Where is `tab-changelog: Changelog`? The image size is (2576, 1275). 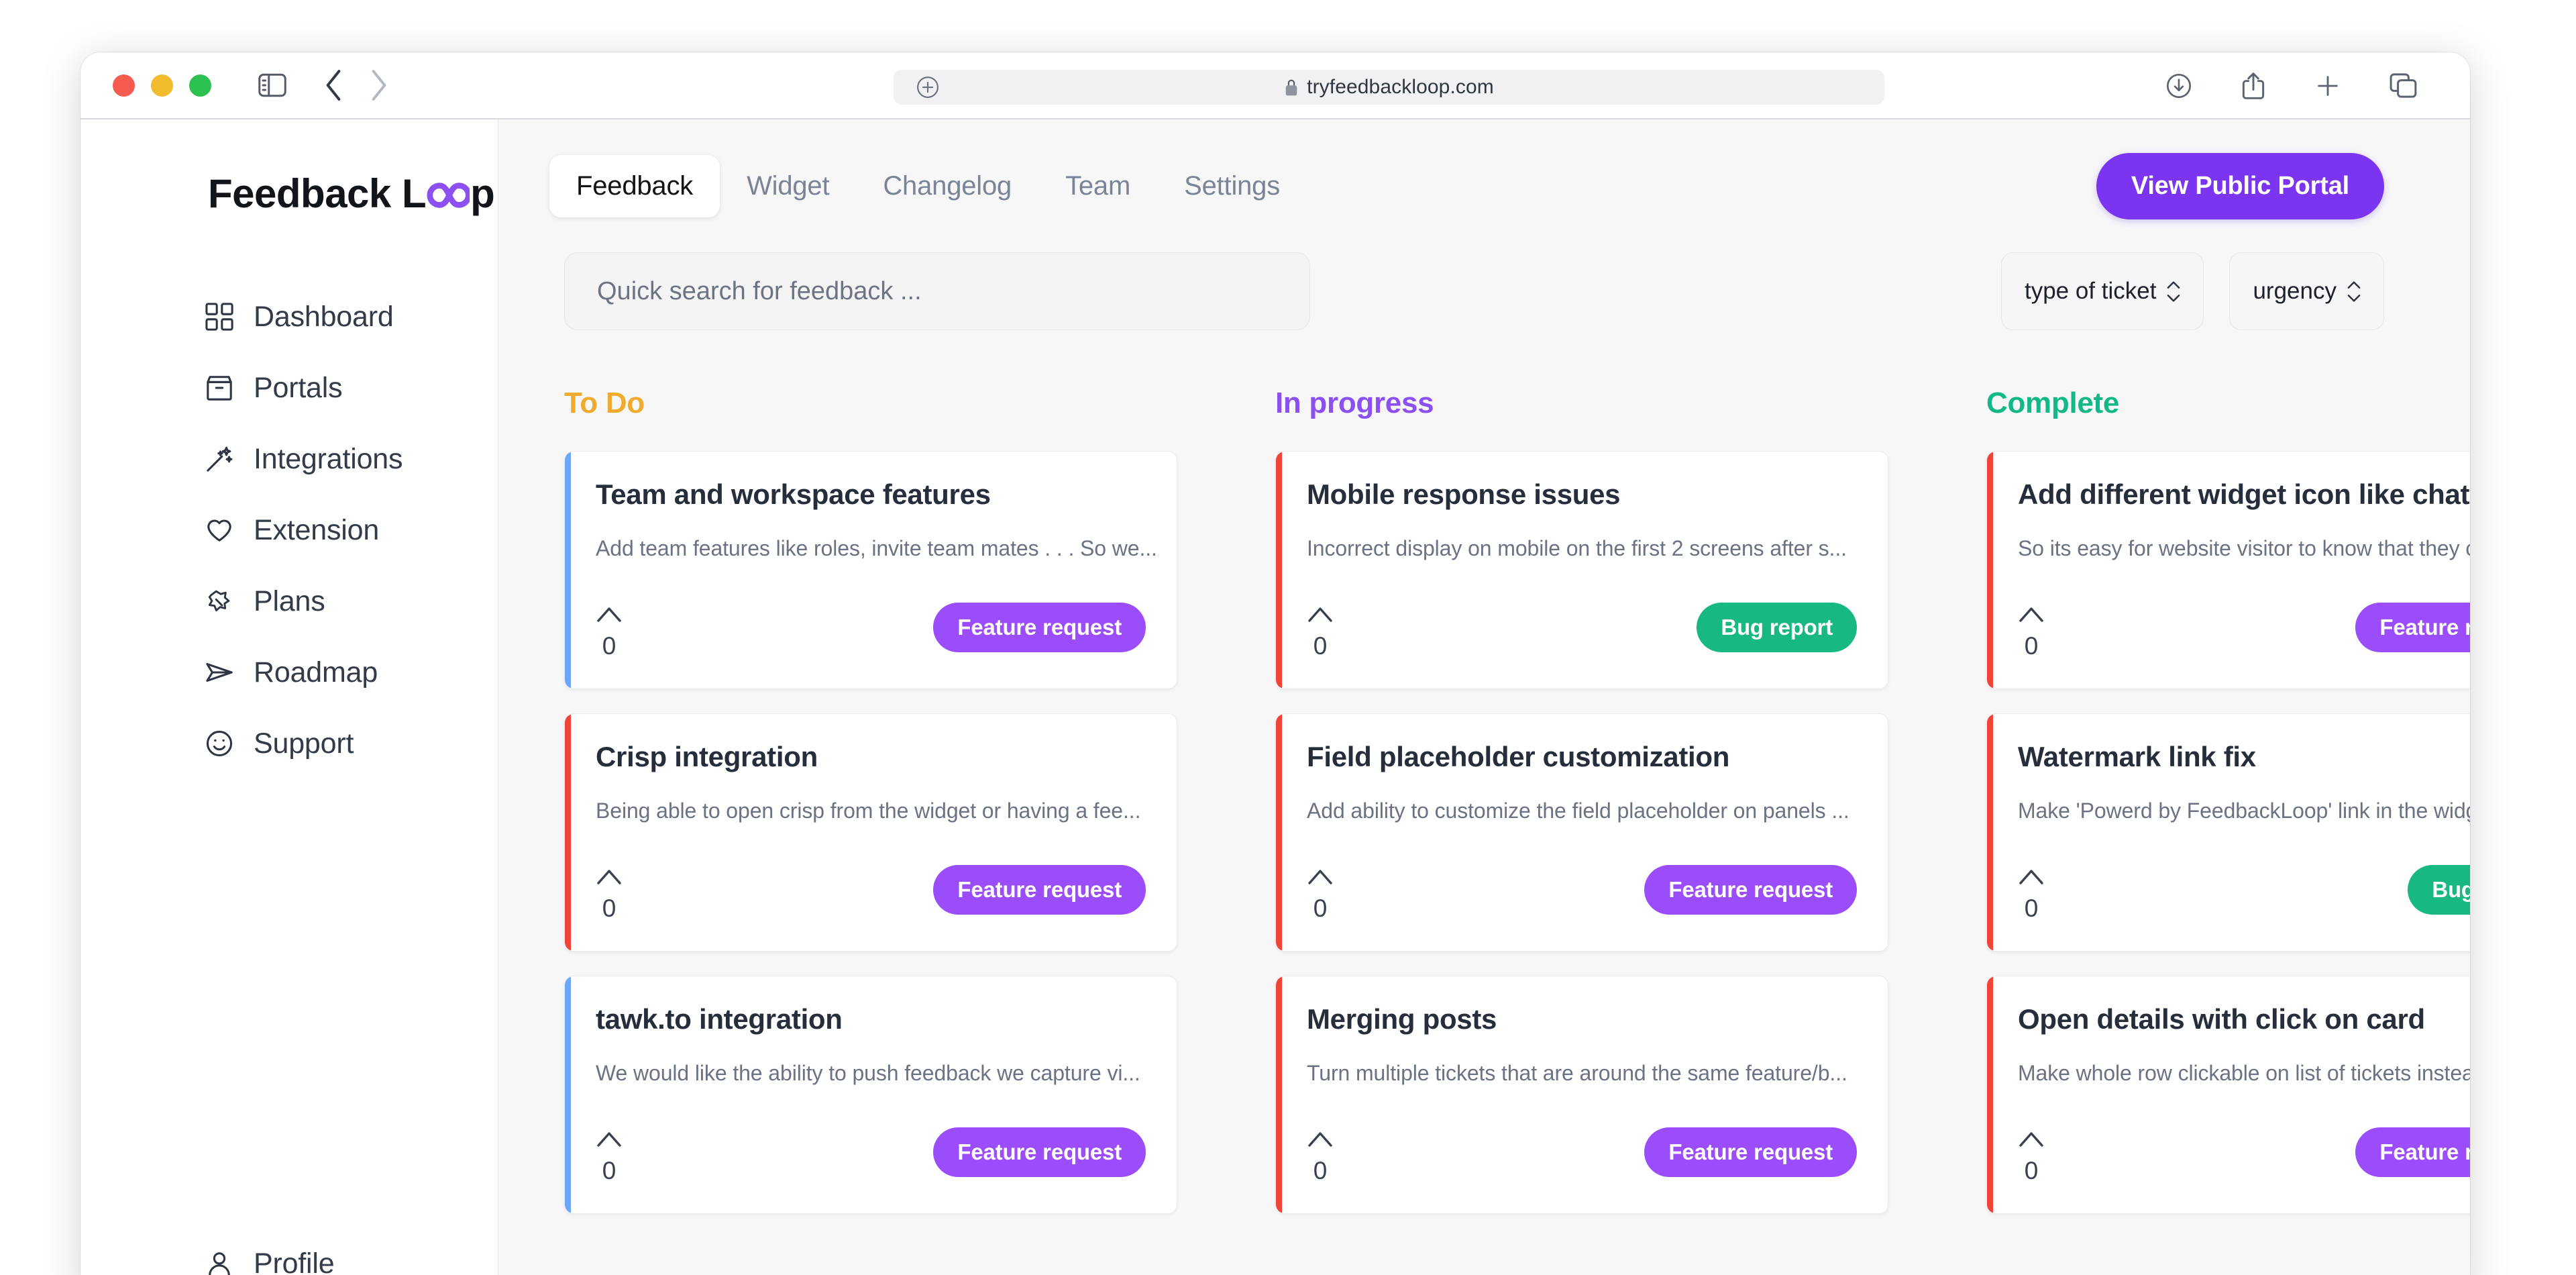
tab-changelog: Changelog is located at coordinates (947, 186).